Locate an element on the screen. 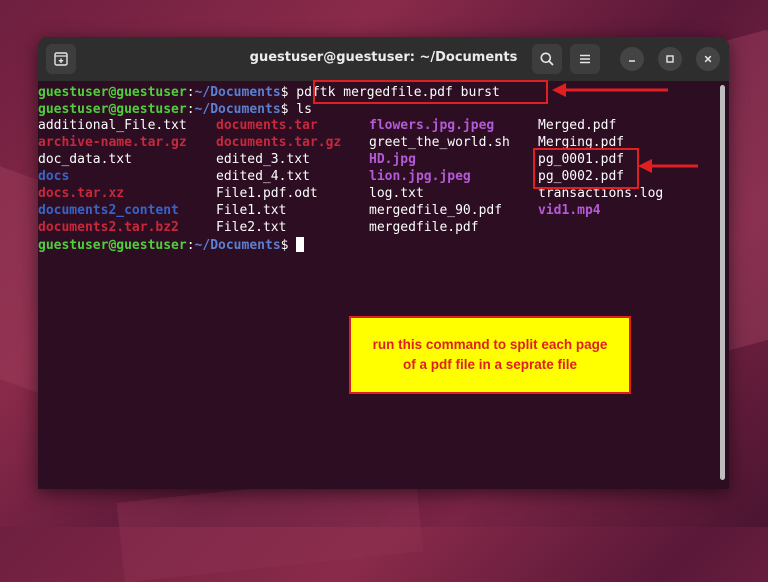 This screenshot has height=582, width=768. annotation-line: of a pdf file in a seprate file is located at coordinates (490, 364).